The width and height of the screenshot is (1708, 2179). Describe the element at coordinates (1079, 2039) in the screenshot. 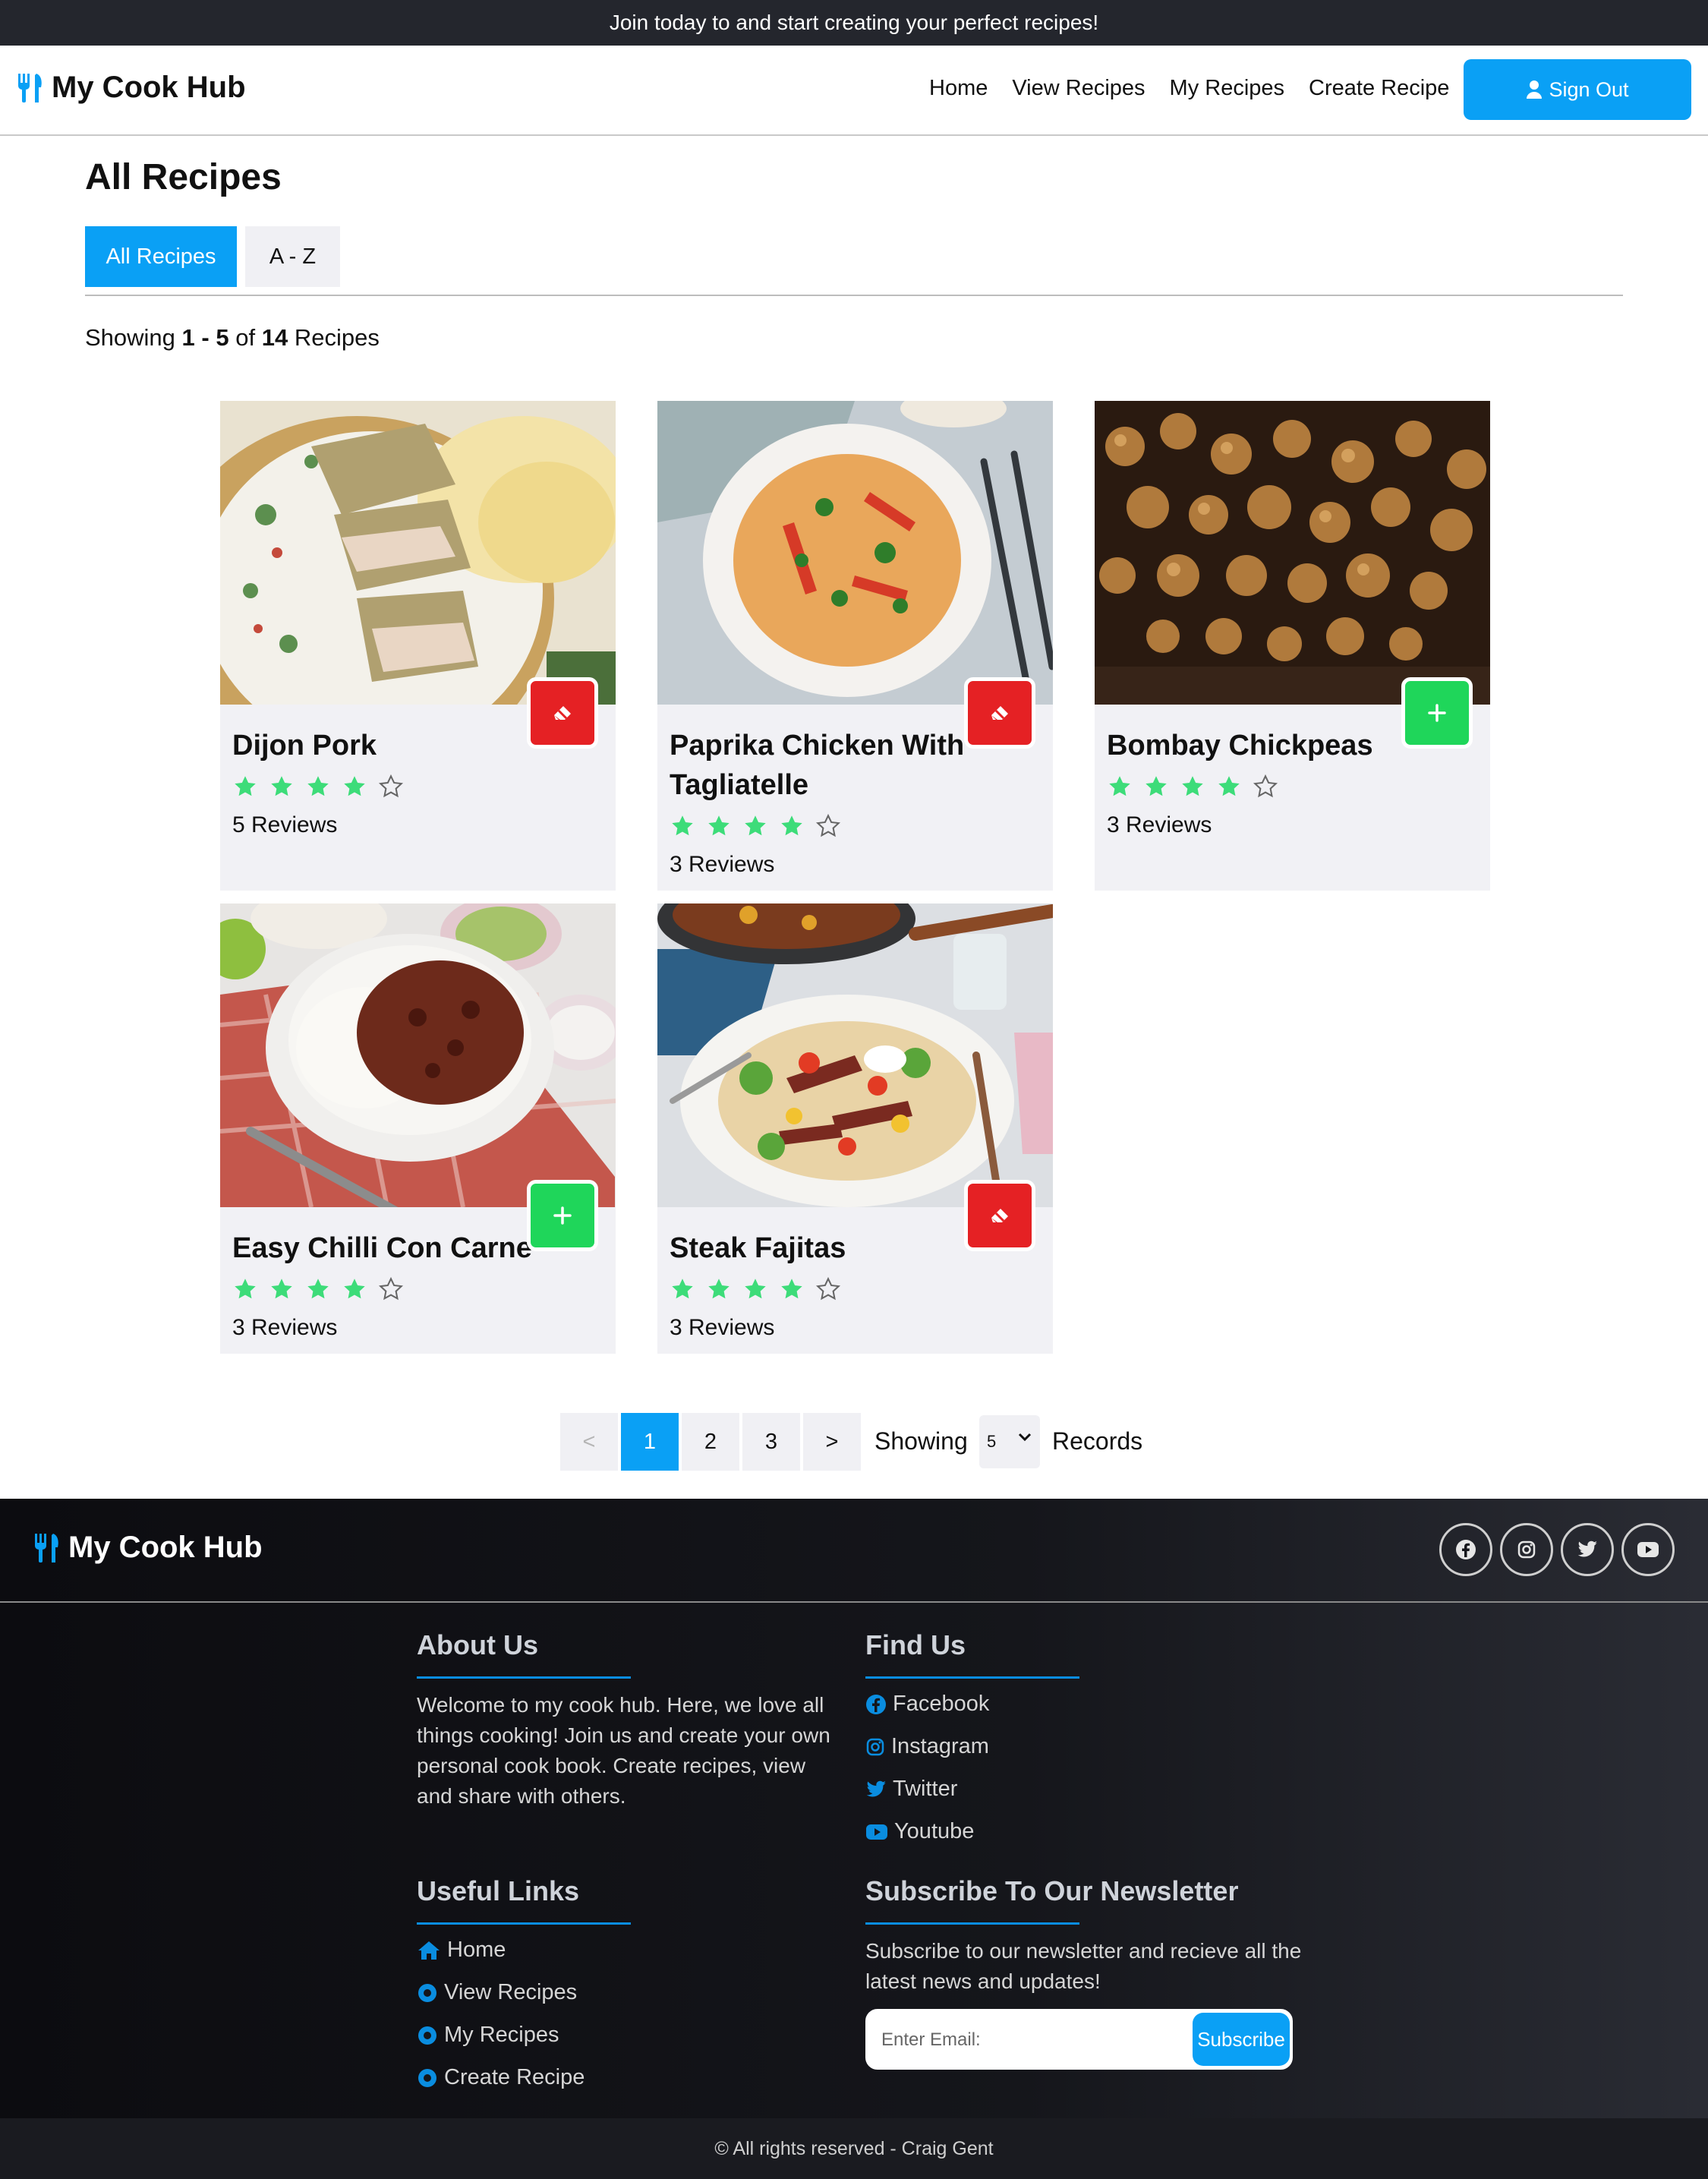

I see `newsletter-form: Enter Email: Subscribe` at that location.